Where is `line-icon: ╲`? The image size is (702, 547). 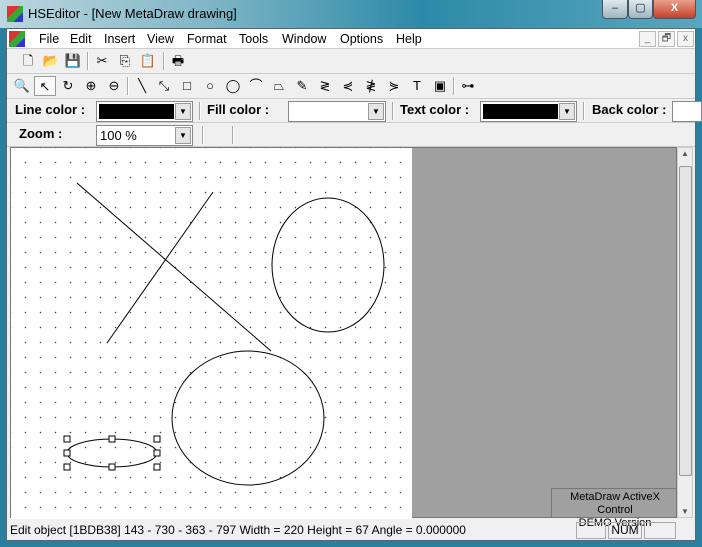
line-icon: ╲ is located at coordinates (142, 86).